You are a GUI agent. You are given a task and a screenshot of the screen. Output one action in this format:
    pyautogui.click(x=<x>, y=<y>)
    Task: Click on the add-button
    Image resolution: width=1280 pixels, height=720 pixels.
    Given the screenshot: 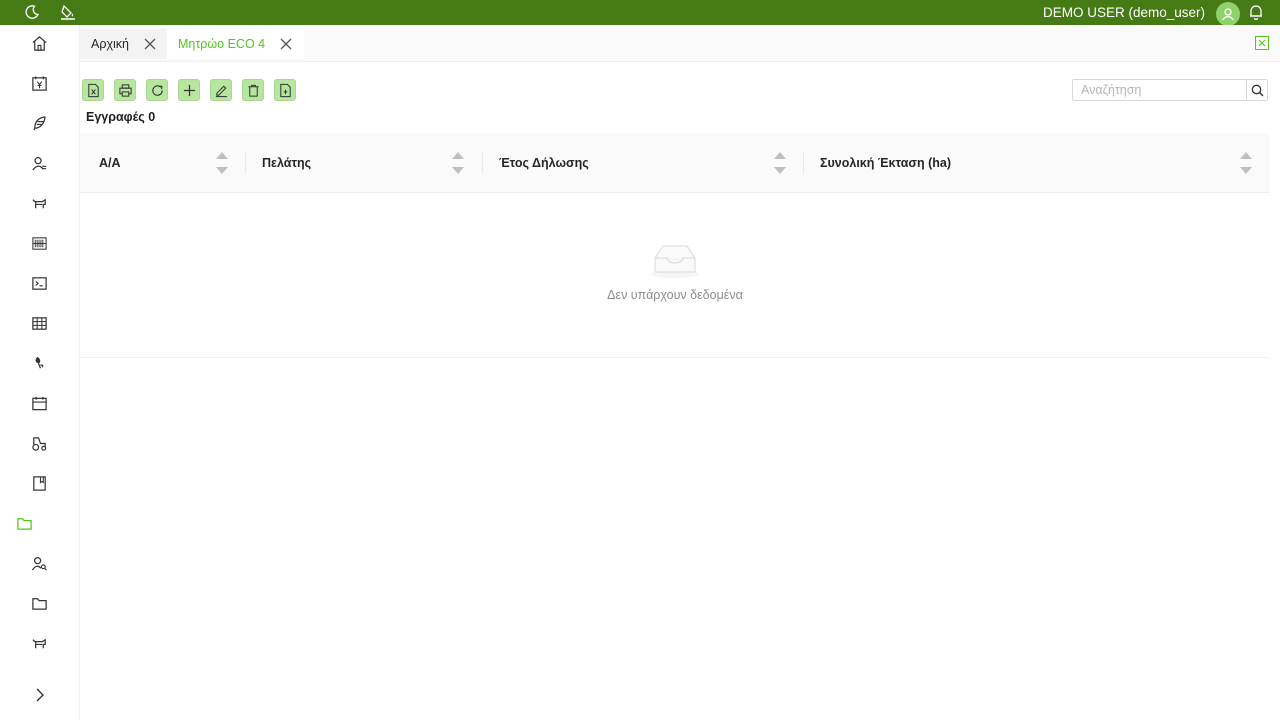 What is the action you would take?
    pyautogui.click(x=189, y=90)
    